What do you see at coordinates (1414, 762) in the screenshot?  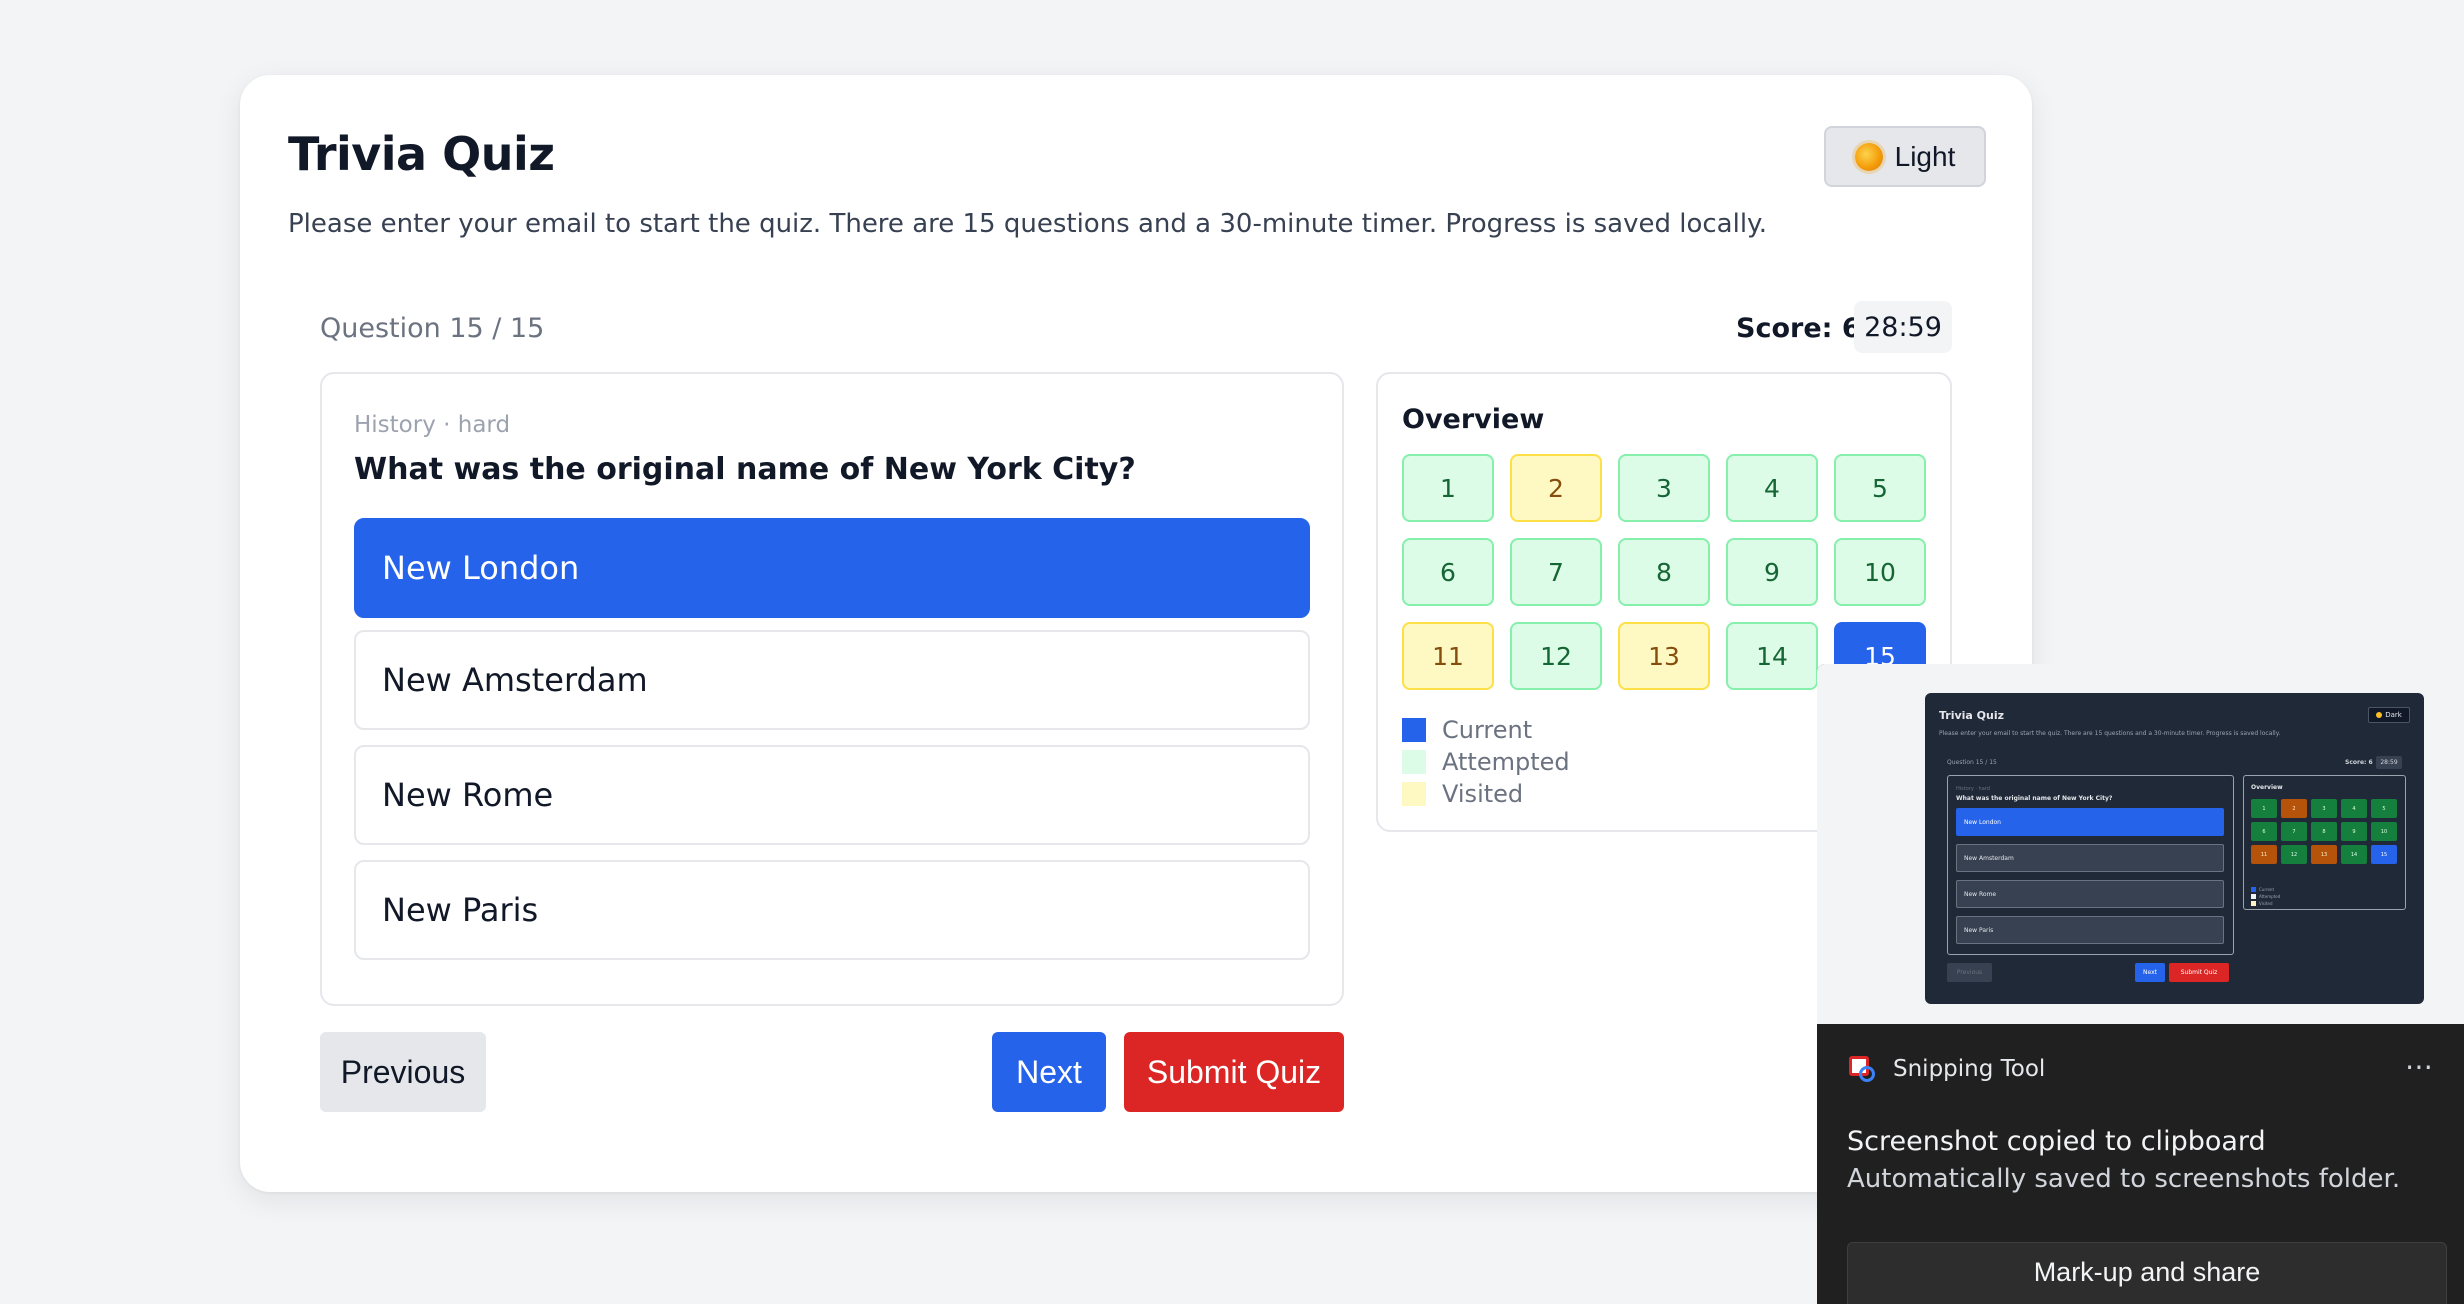 I see `legend-swatch-attempted` at bounding box center [1414, 762].